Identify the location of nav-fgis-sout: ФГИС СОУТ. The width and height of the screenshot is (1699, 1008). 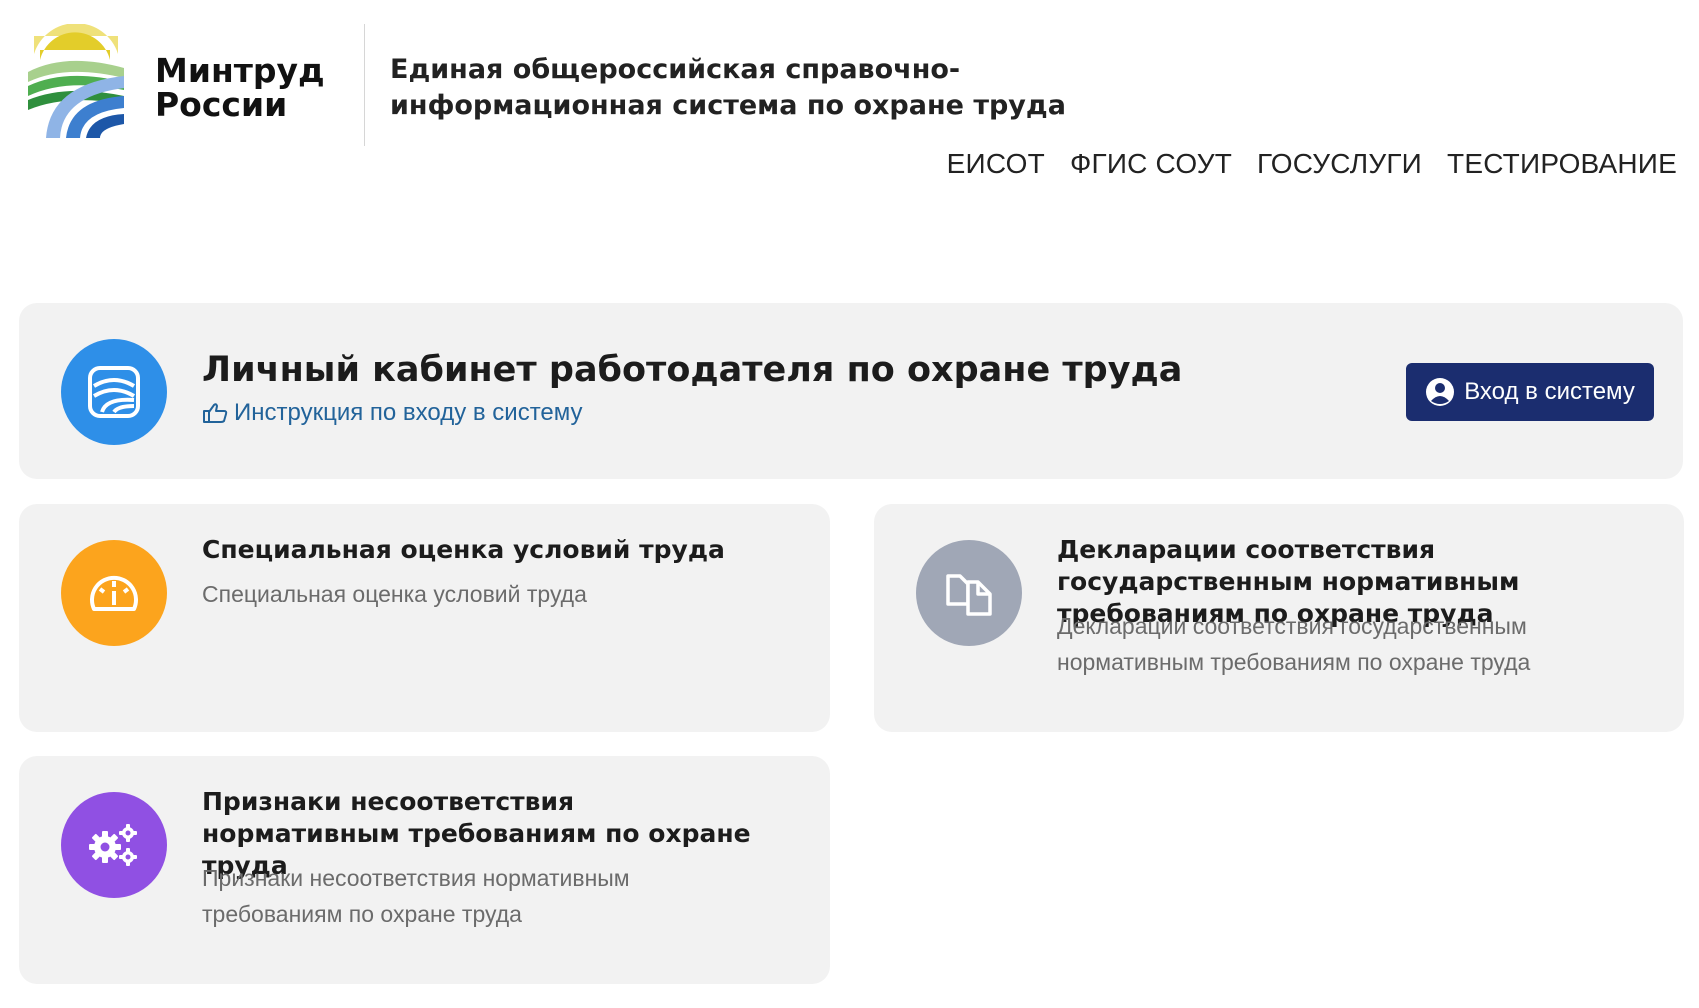
(1151, 164).